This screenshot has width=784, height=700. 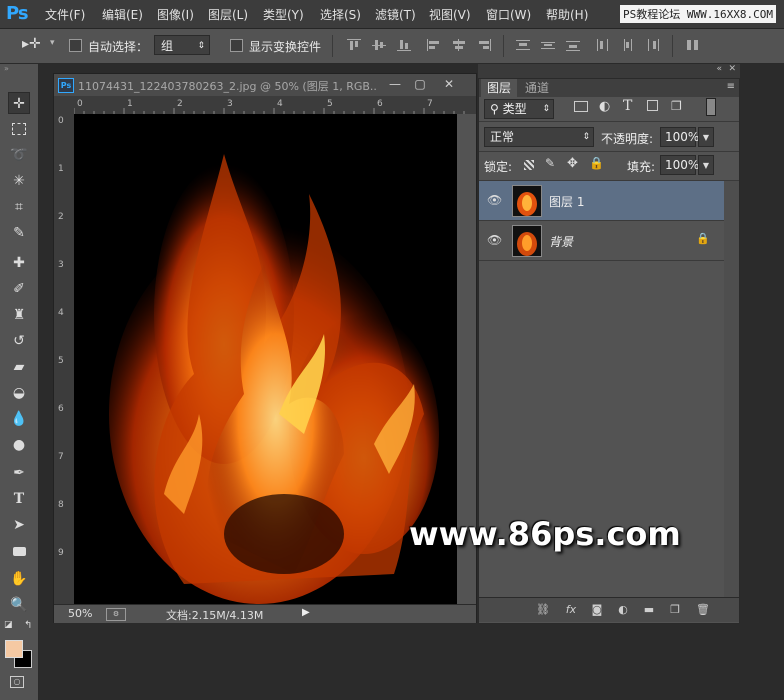 I want to click on close-button: ✕, so click(x=449, y=84).